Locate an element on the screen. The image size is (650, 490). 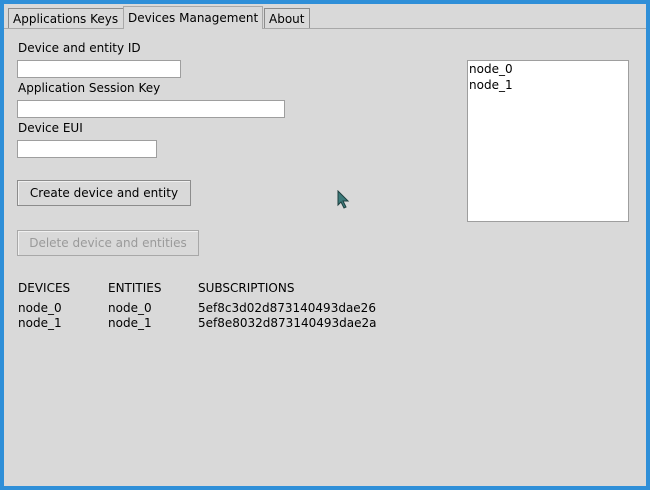
entities-column: ENTITIES node_0 node_1 is located at coordinates (135, 306).